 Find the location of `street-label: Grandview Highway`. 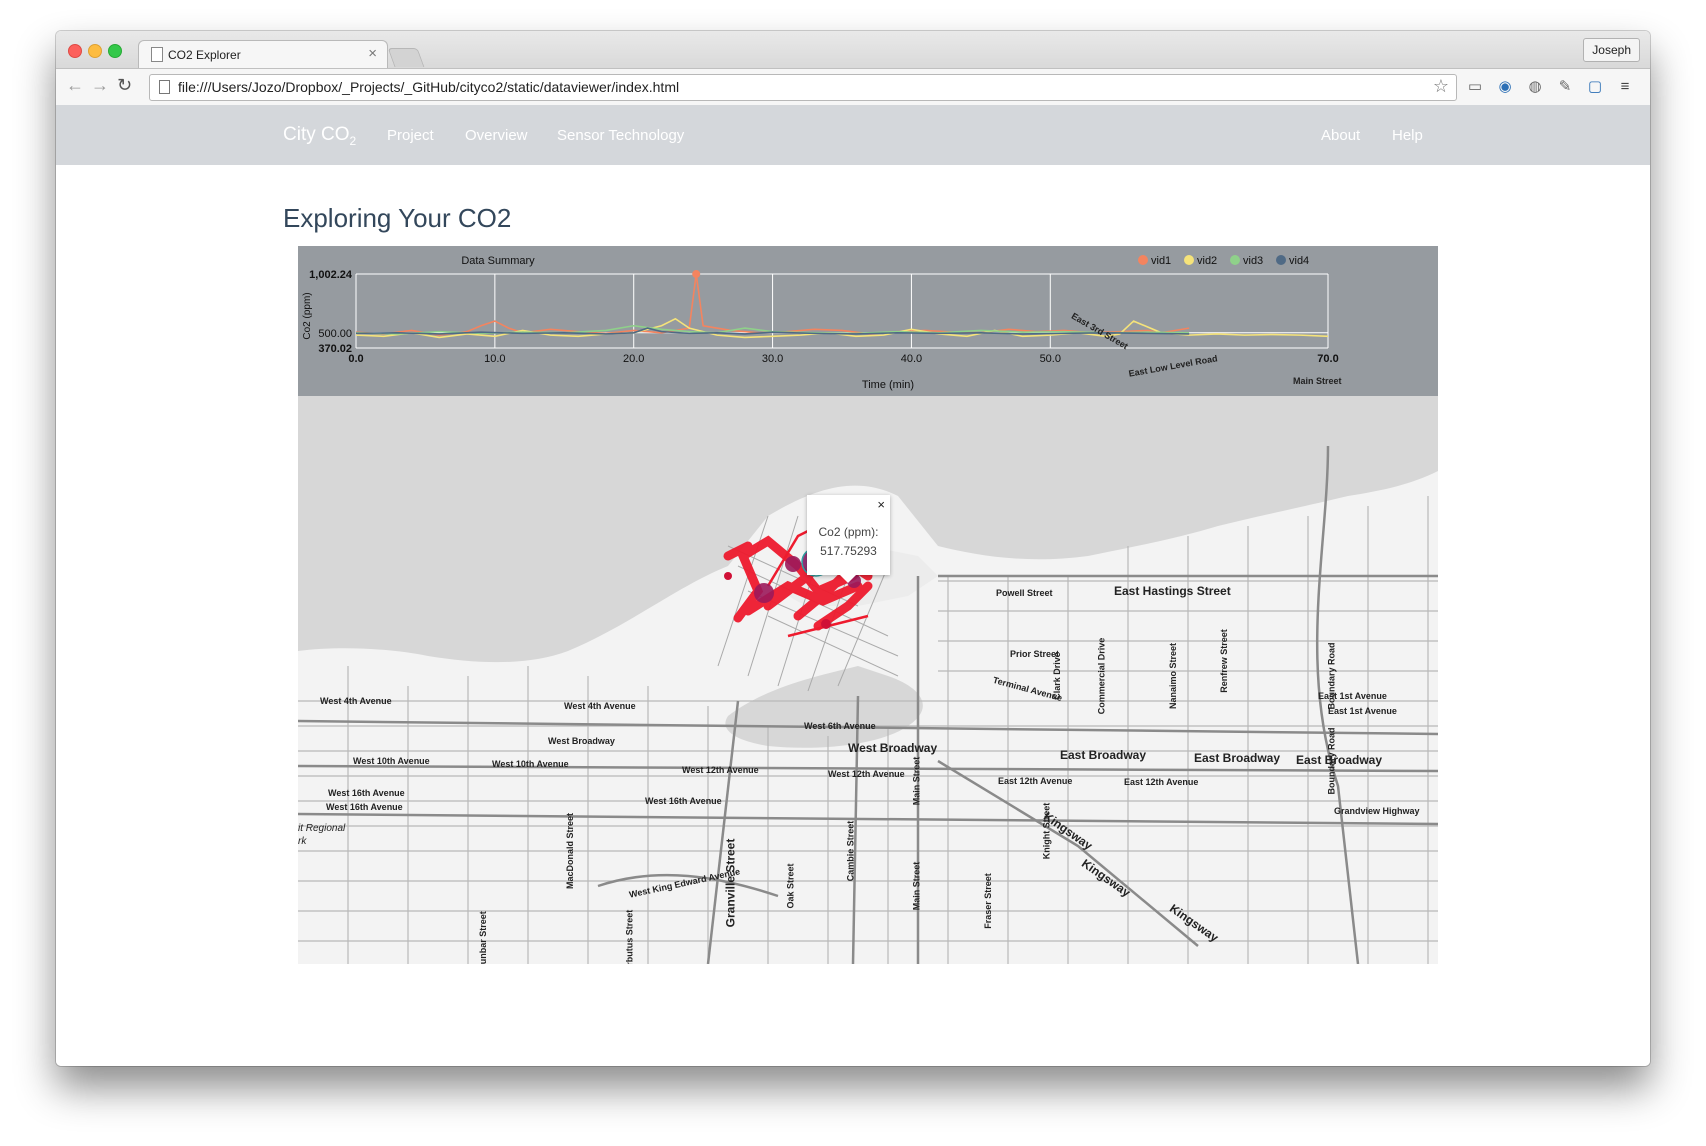

street-label: Grandview Highway is located at coordinates (1377, 811).